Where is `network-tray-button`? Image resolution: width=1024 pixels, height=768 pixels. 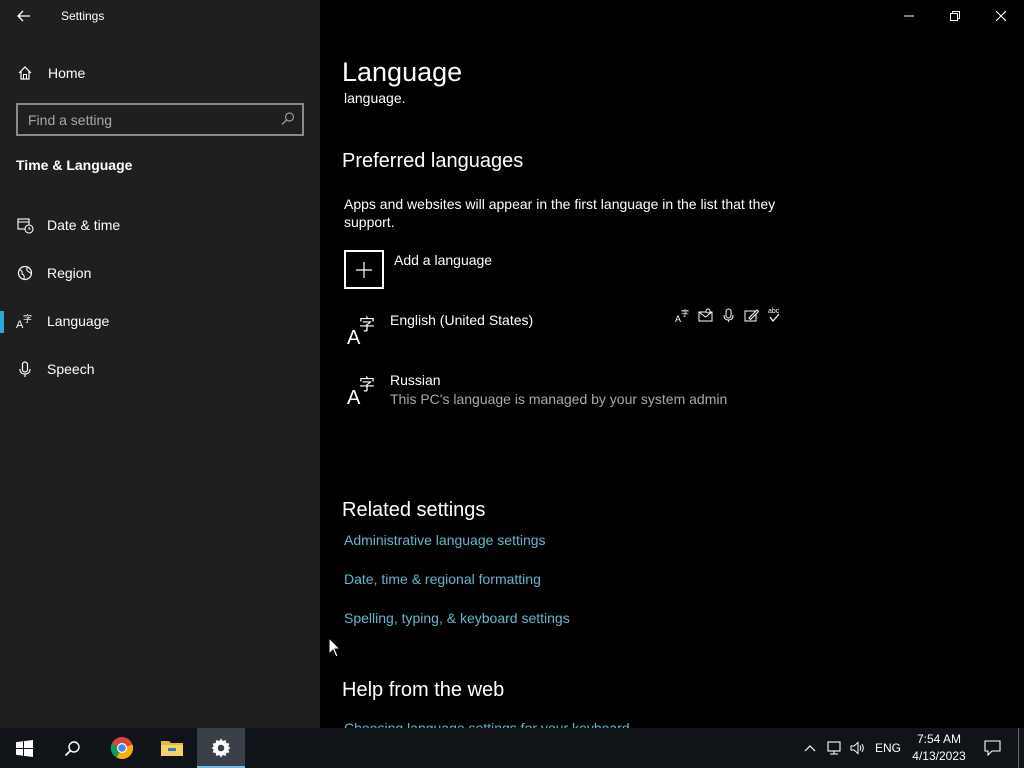
network-tray-button is located at coordinates (835, 748).